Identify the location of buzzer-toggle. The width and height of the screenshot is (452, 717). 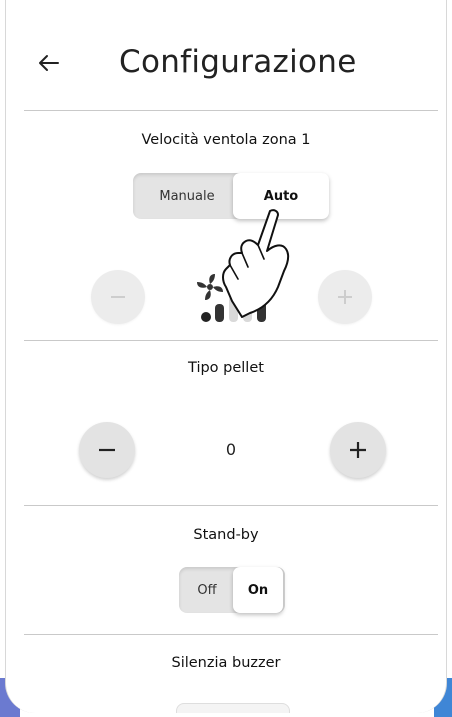
(233, 708).